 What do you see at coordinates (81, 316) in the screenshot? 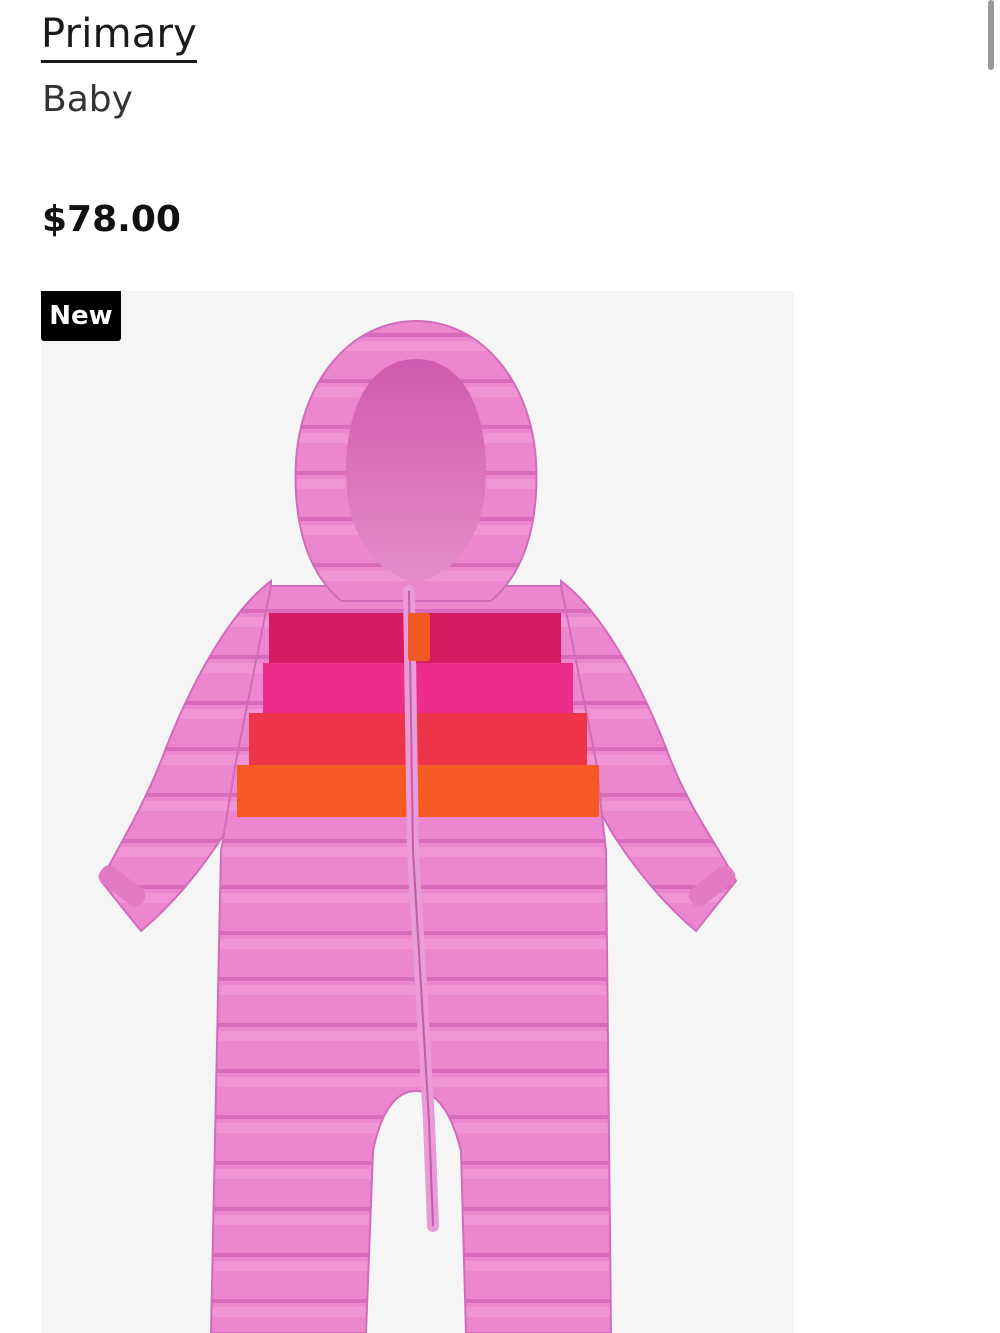
I see `new-badge: New` at bounding box center [81, 316].